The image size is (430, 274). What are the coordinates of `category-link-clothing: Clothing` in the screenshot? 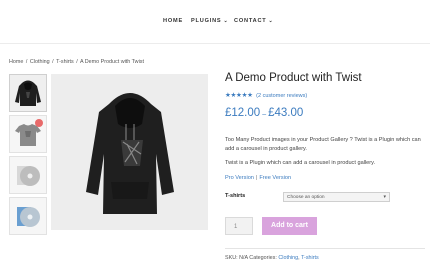 It's located at (288, 258).